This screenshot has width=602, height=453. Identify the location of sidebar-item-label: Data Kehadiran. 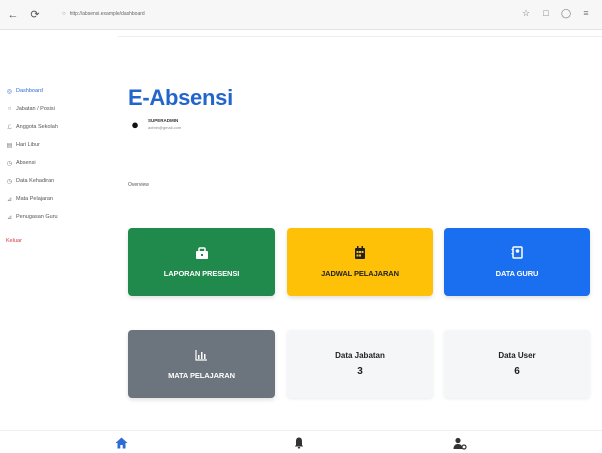
(35, 181).